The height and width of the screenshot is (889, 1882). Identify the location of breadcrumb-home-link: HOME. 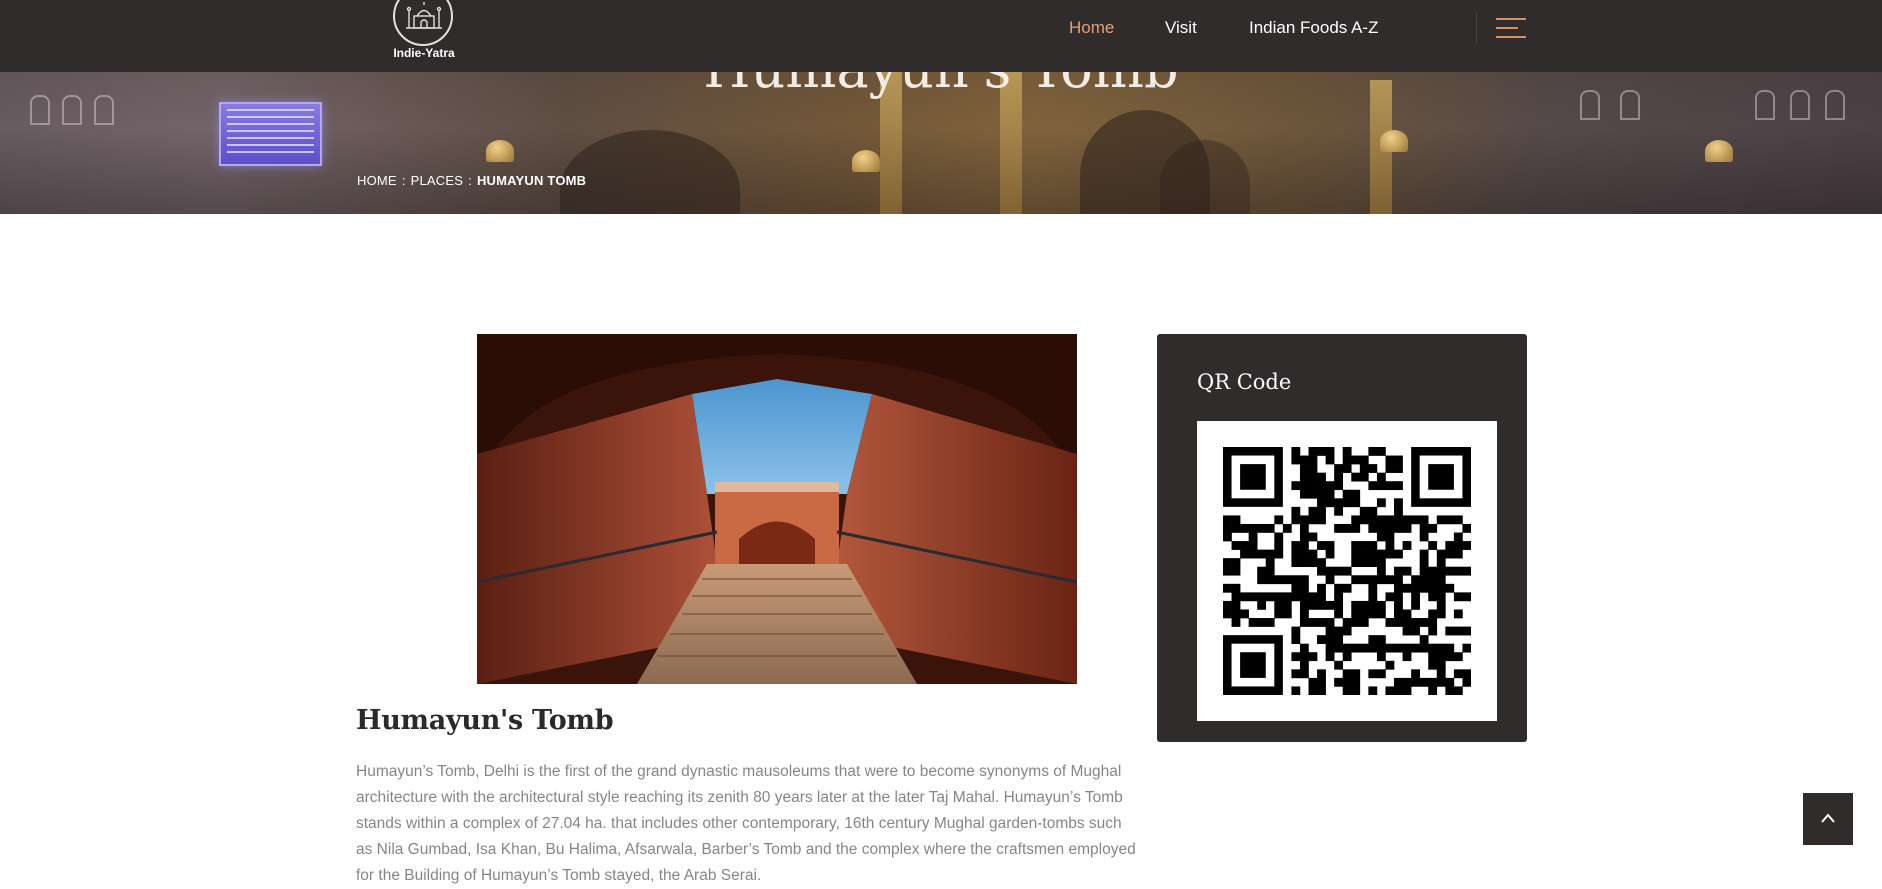
(377, 180).